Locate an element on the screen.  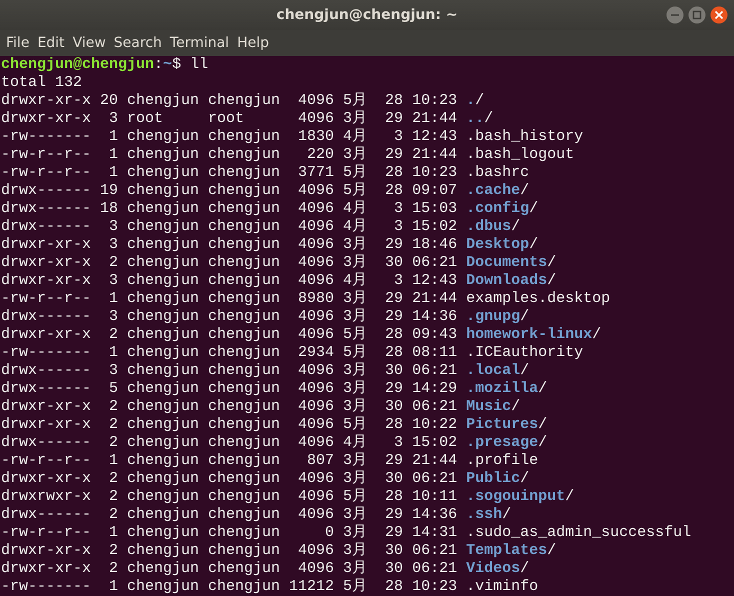
file-info: drwx------ 5 chengjun chengjun 4096 3月 29 14:29 is located at coordinates (229, 388).